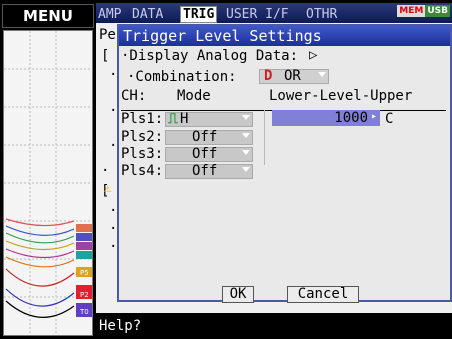  I want to click on tab-amp: AMP, so click(109, 14).